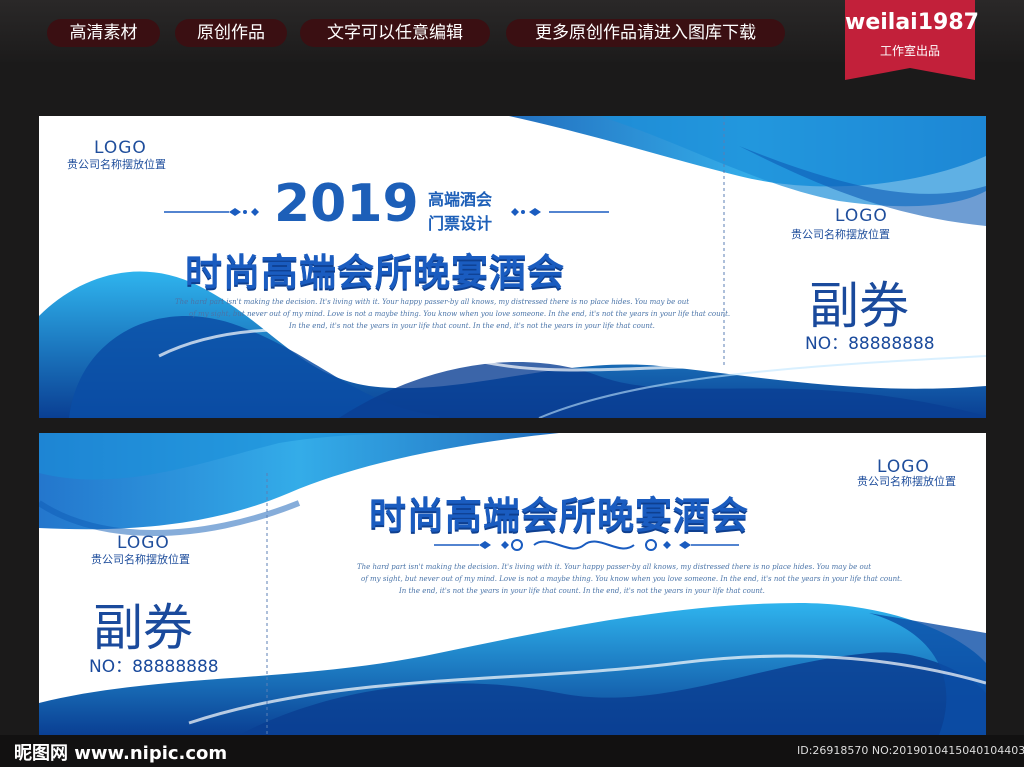  What do you see at coordinates (460, 223) in the screenshot?
I see `subtitle-line2: 门票设计` at bounding box center [460, 223].